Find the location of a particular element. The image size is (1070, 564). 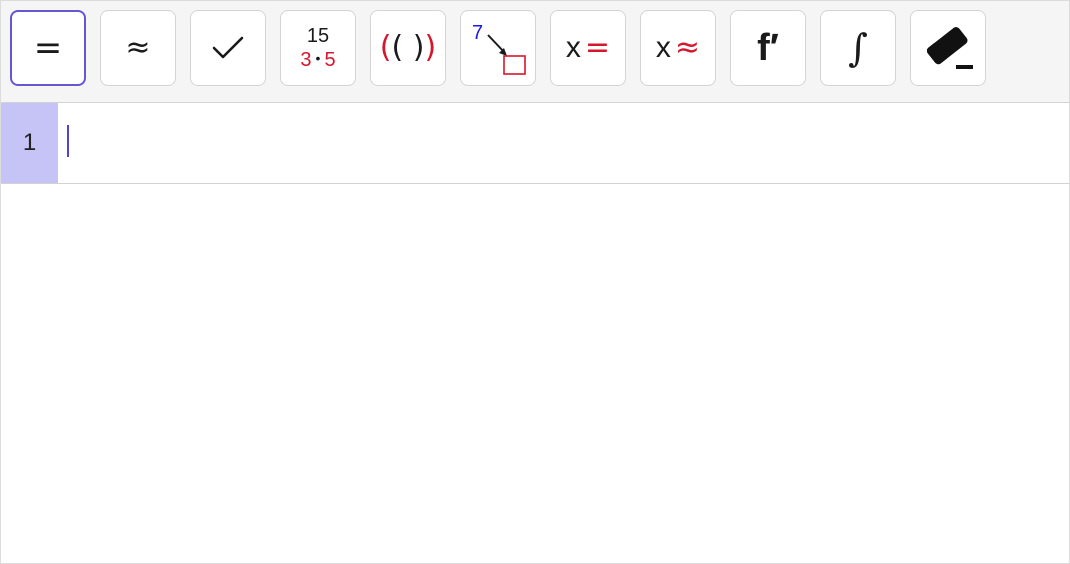

eraser-icon is located at coordinates (949, 48).